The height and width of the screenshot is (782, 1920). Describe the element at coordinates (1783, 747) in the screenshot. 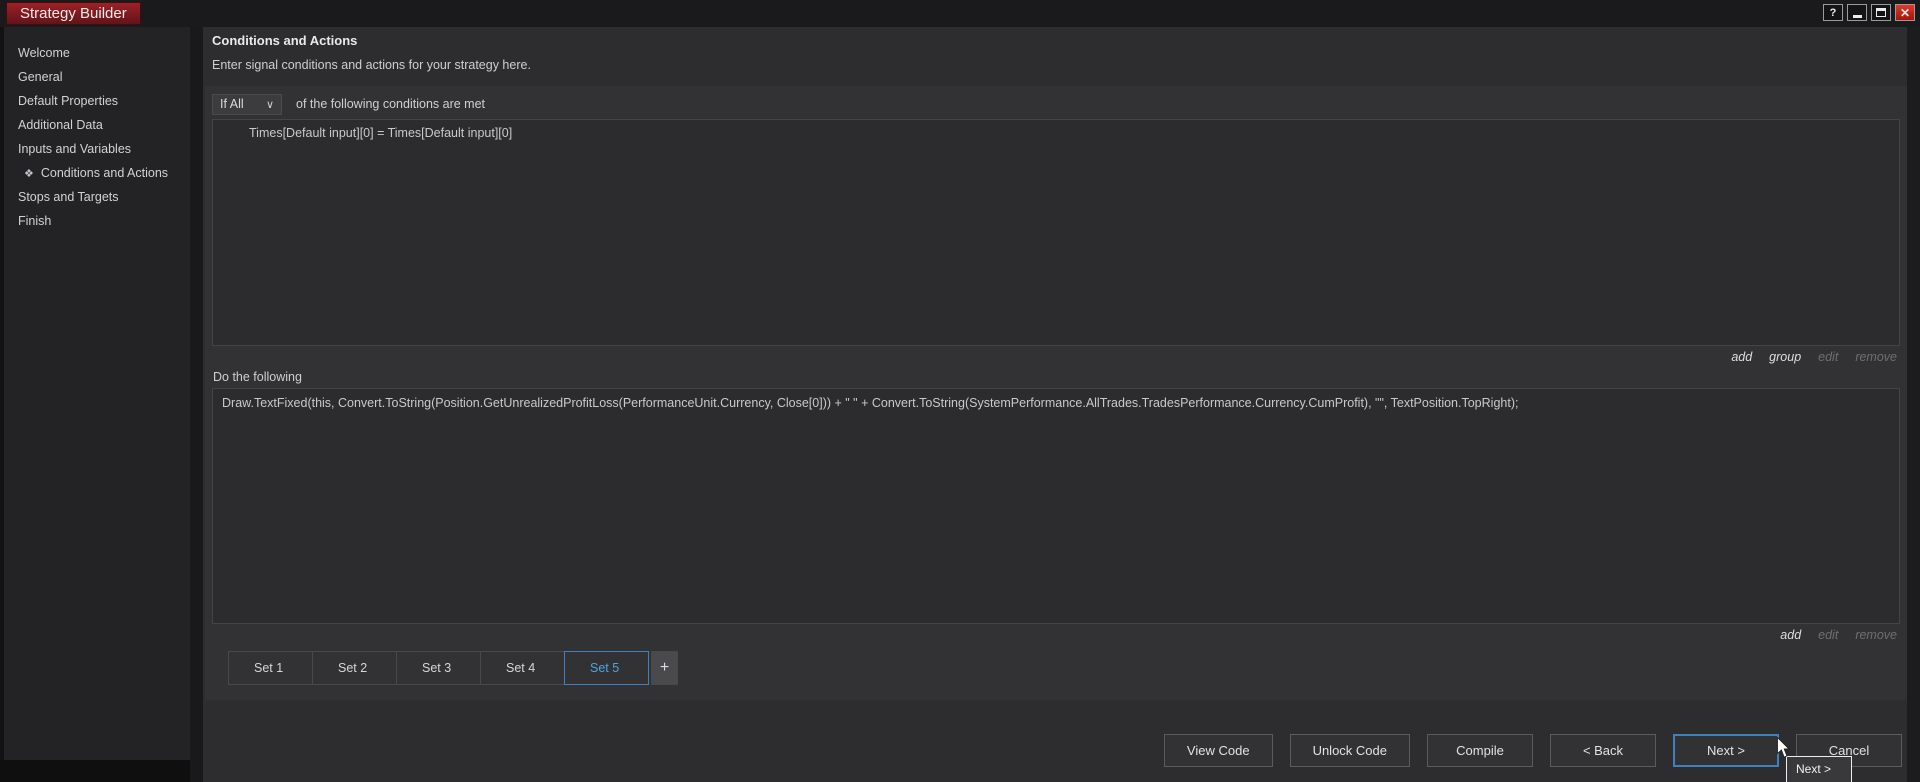

I see `mouse-cursor-icon` at that location.